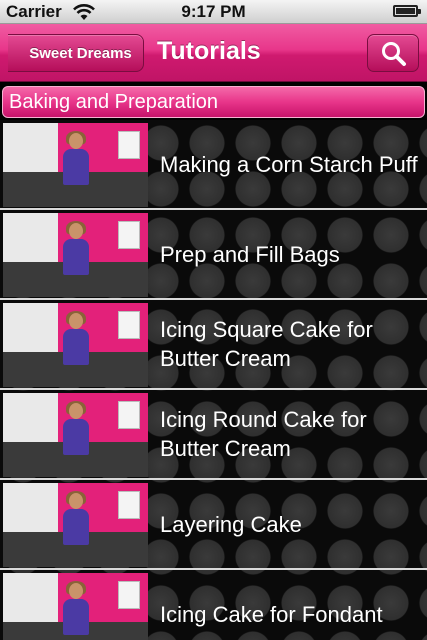 The width and height of the screenshot is (427, 640). I want to click on list-item: Icing Round Cake for Butter Cream, so click(213, 435).